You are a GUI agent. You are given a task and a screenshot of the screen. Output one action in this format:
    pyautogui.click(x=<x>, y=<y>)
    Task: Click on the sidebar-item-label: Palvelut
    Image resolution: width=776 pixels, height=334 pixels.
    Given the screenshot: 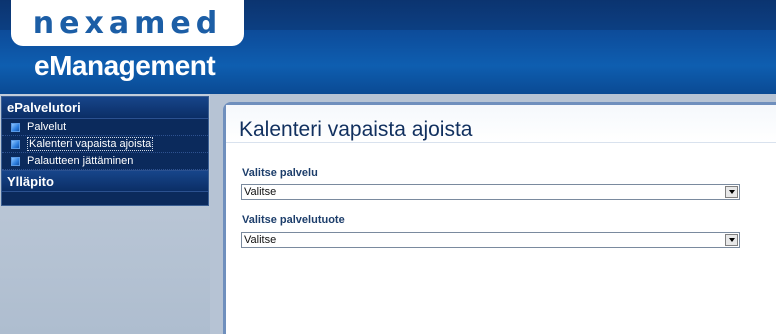 What is the action you would take?
    pyautogui.click(x=47, y=127)
    